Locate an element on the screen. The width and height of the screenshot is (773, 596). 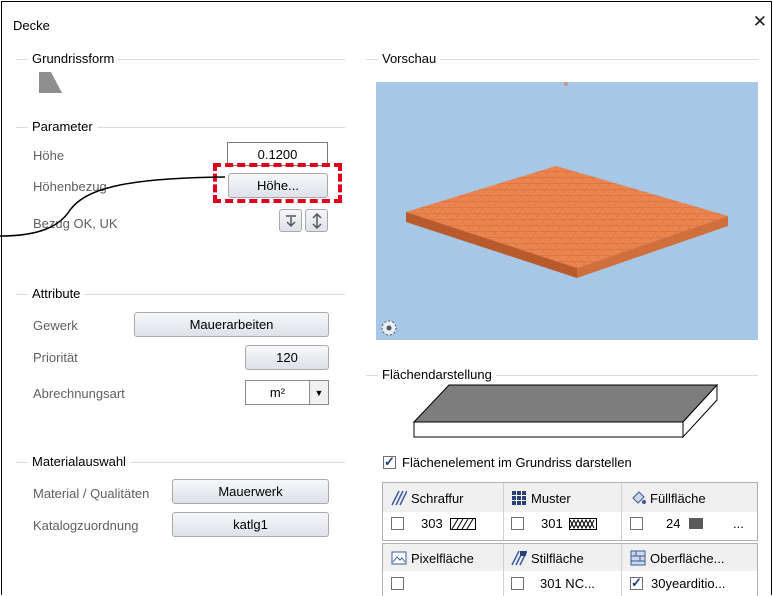
pattern-header: Muster is located at coordinates (541, 498).